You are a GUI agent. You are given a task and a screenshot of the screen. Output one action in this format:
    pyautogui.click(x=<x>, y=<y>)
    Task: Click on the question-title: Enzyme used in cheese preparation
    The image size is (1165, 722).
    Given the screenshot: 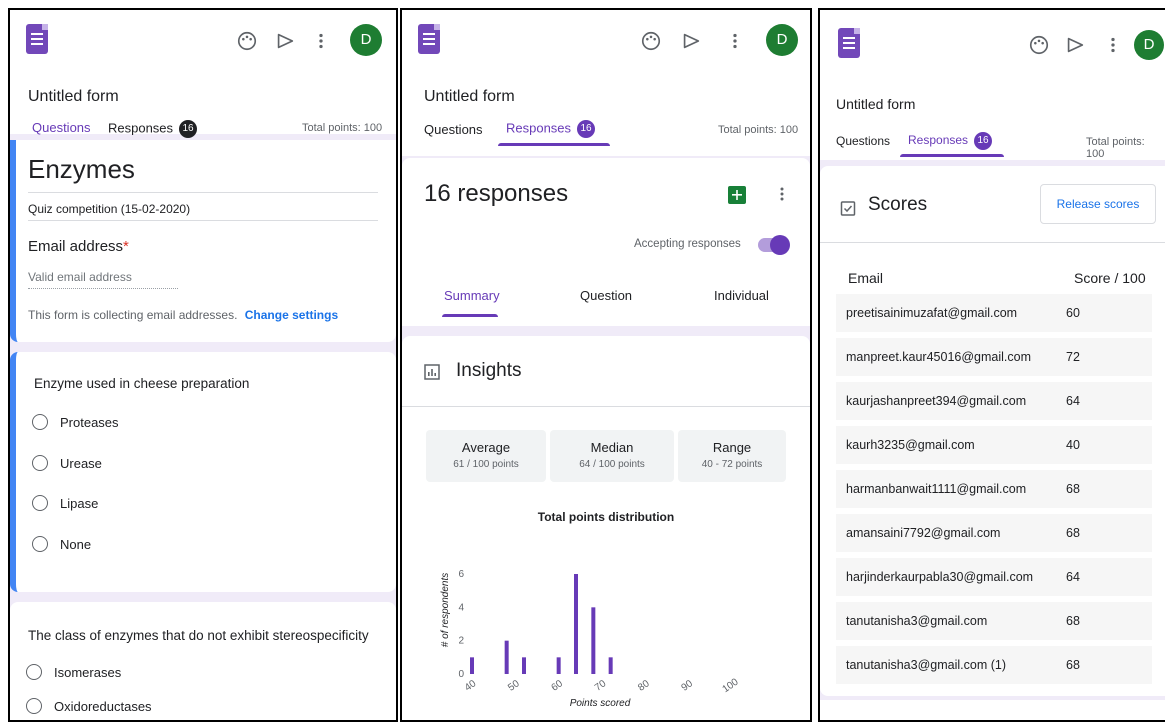 What is the action you would take?
    pyautogui.click(x=142, y=383)
    